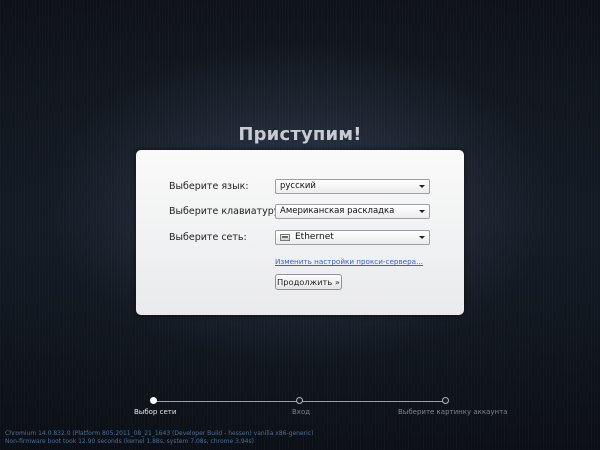 The height and width of the screenshot is (450, 600). Describe the element at coordinates (352, 186) in the screenshot. I see `language-select: русский` at that location.